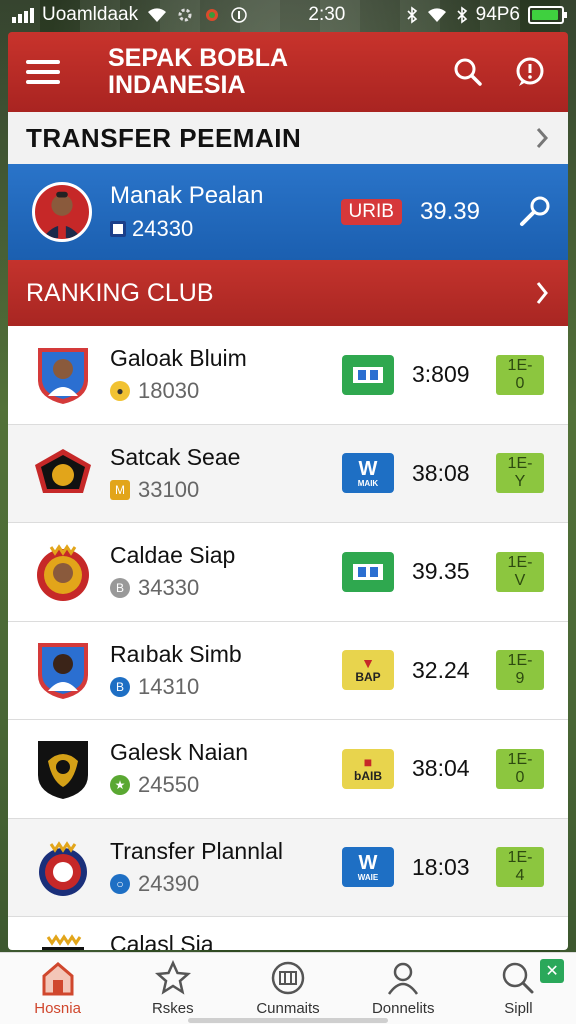  I want to click on list-item: Caldae Siap B 34330 39.35 1E-V, so click(288, 572).